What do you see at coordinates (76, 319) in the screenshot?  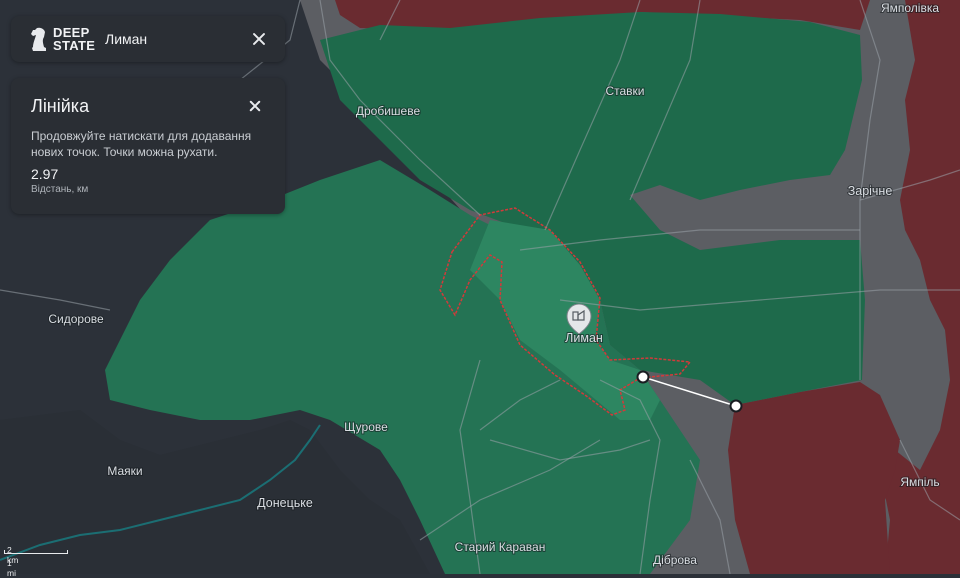 I see `city-label-sydorove: Сидорове` at bounding box center [76, 319].